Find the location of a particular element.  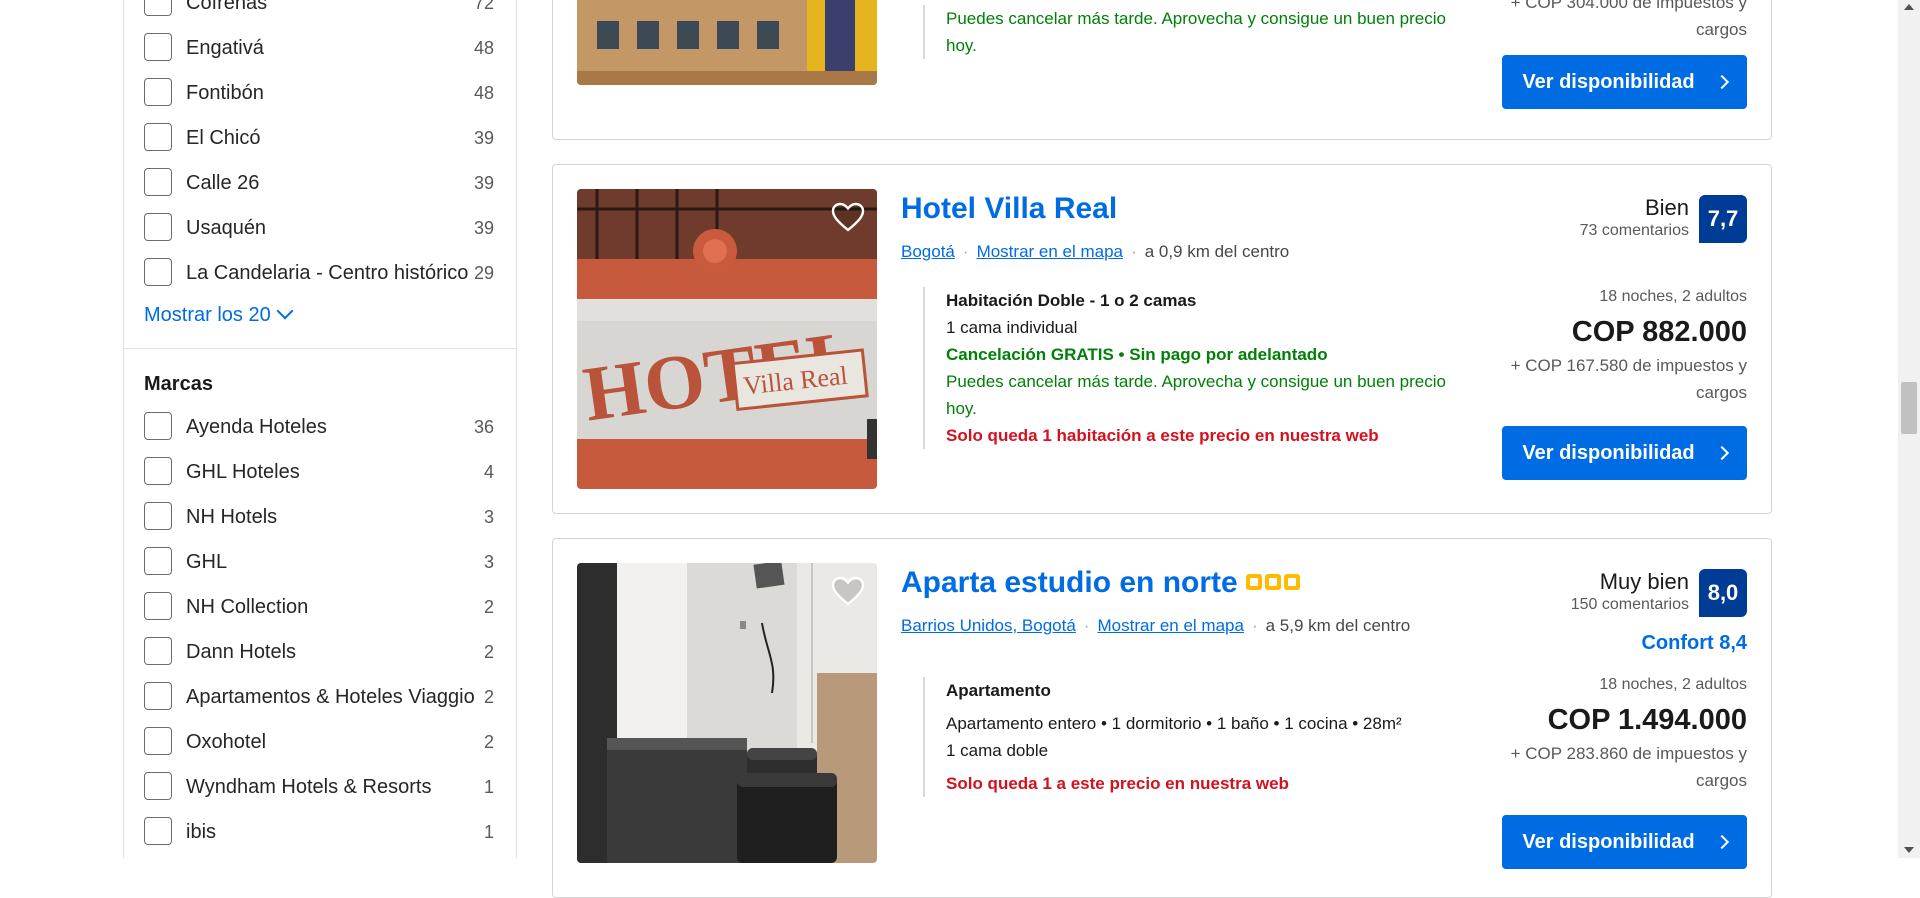

filter-option: Usaquén 39 is located at coordinates (319, 228).